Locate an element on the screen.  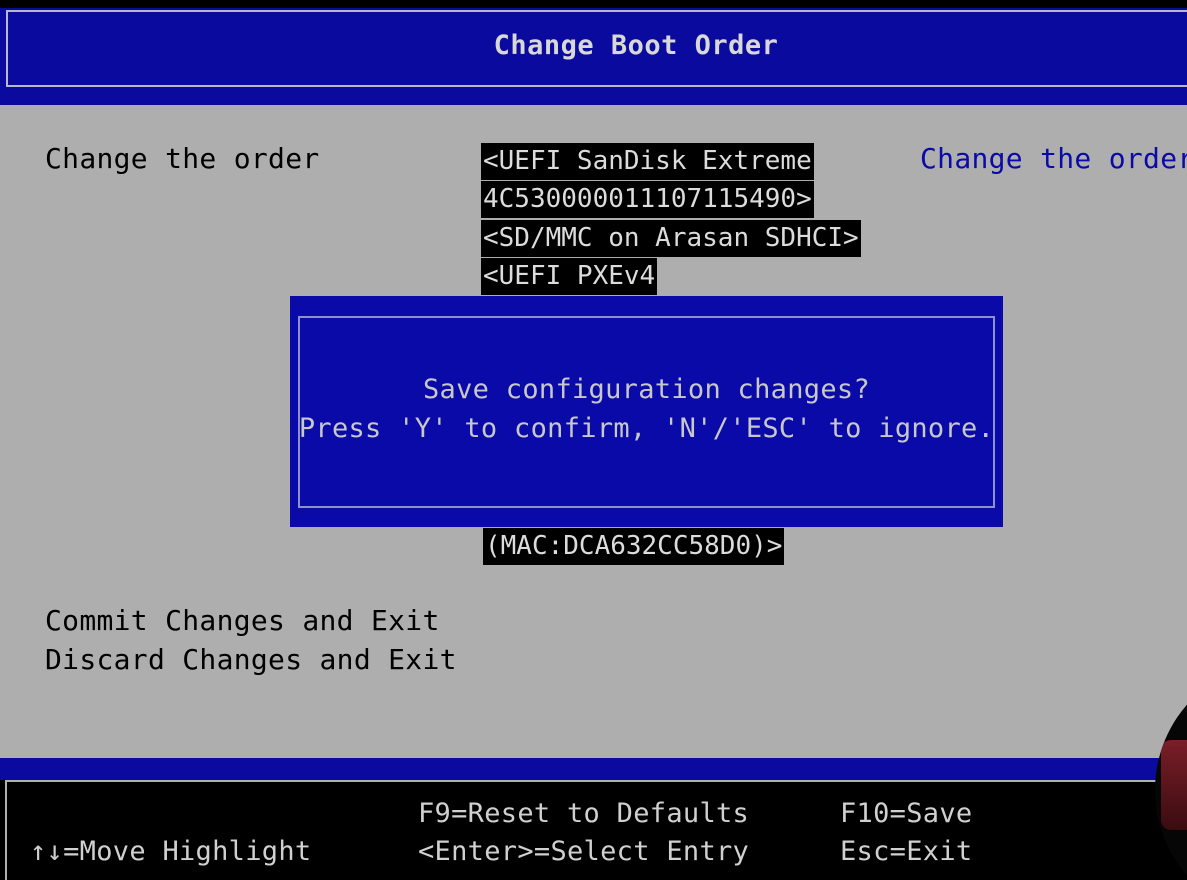
overlay-strip is located at coordinates (593, 4).